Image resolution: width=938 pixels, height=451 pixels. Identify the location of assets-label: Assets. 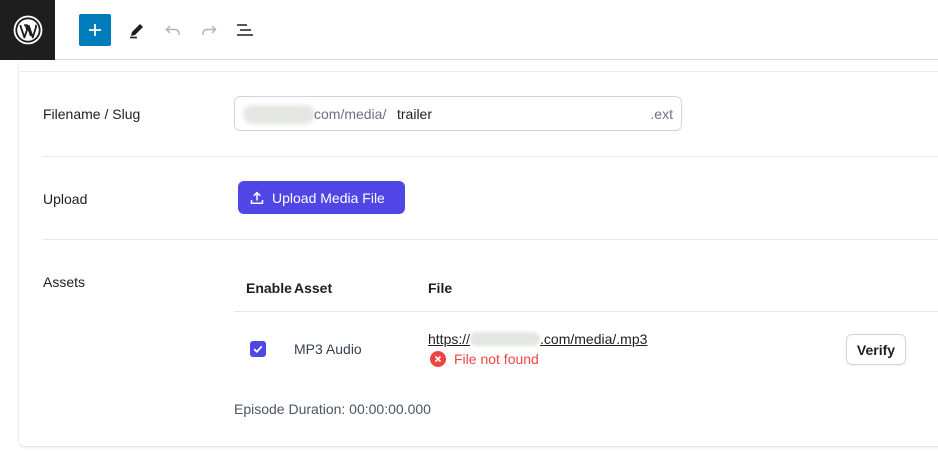
(64, 282).